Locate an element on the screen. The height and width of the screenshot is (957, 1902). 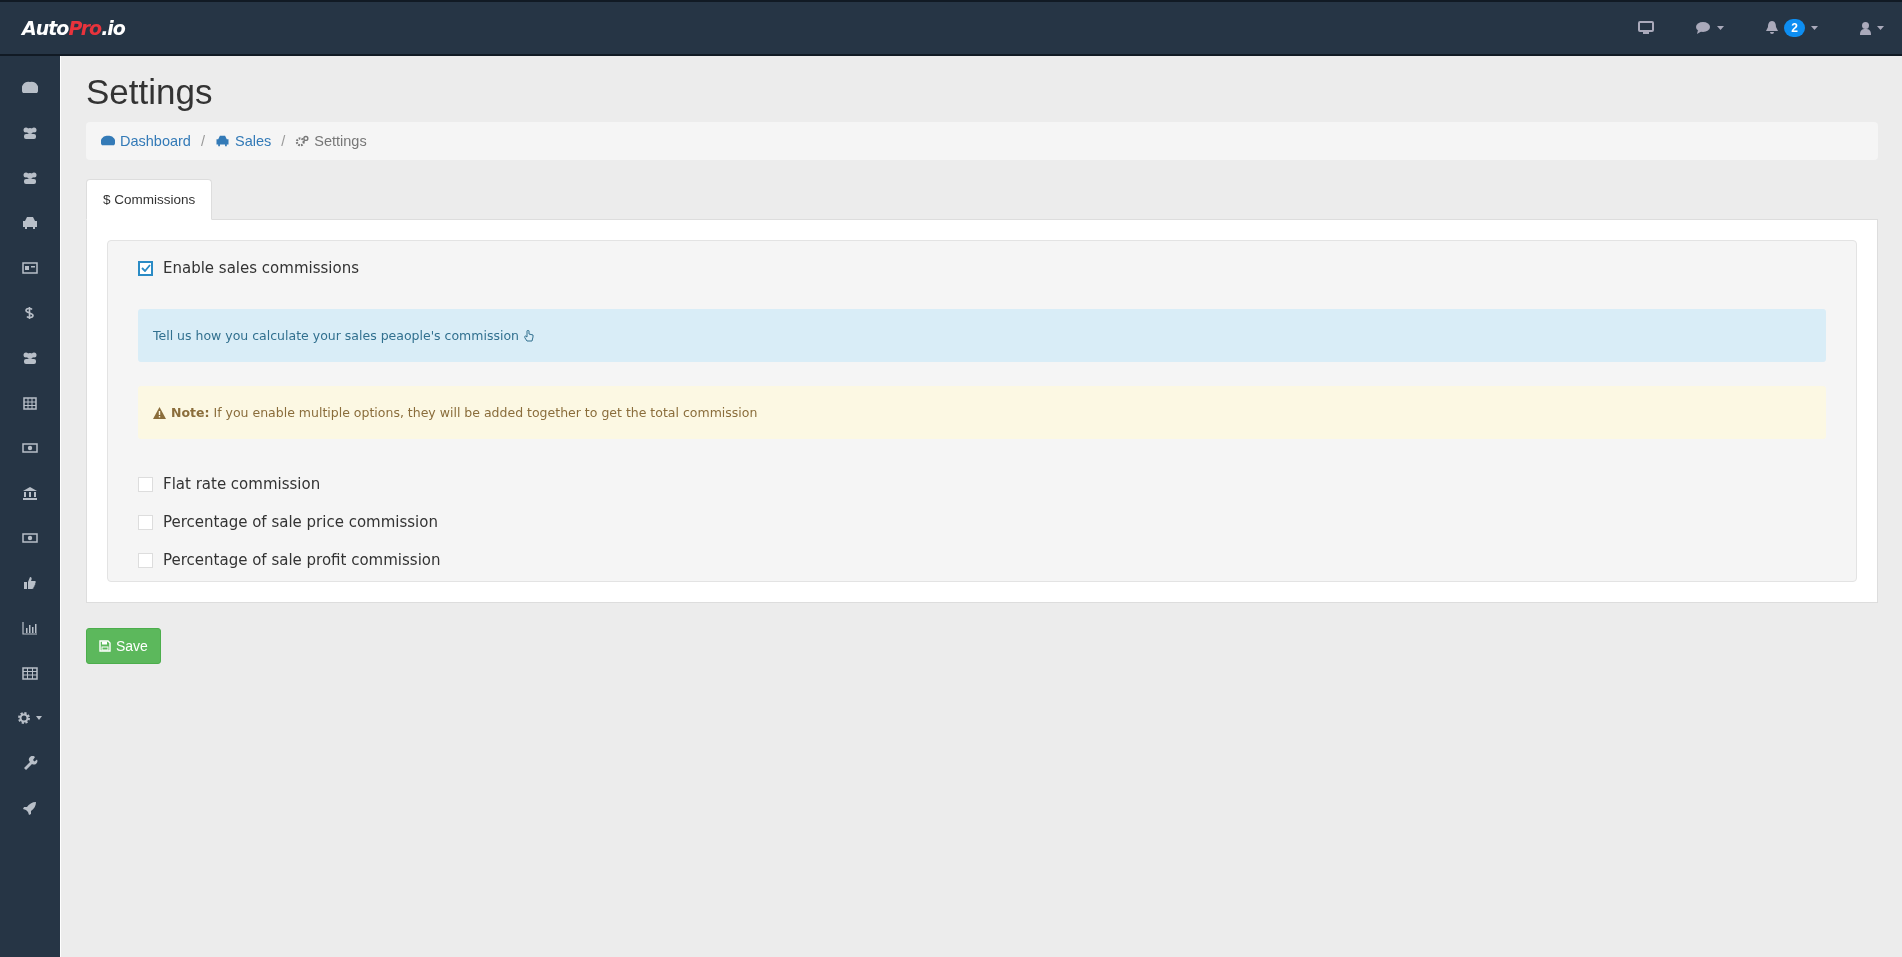
checkbox-label: Percentage of sale profit commission is located at coordinates (302, 560).